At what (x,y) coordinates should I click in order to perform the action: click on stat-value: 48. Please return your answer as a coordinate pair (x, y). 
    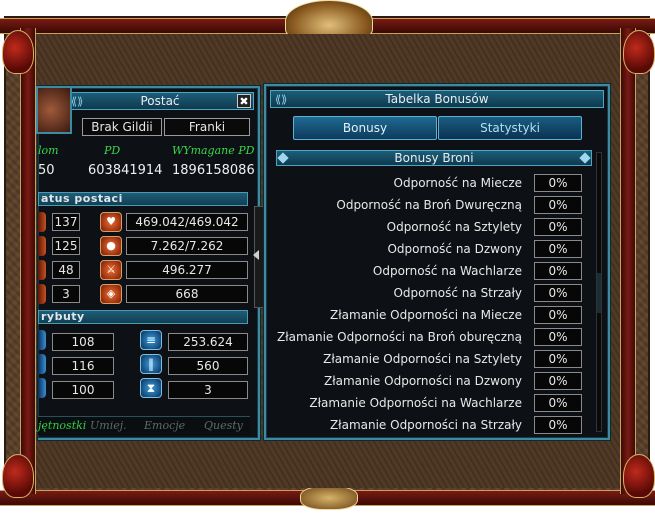
    Looking at the image, I should click on (66, 270).